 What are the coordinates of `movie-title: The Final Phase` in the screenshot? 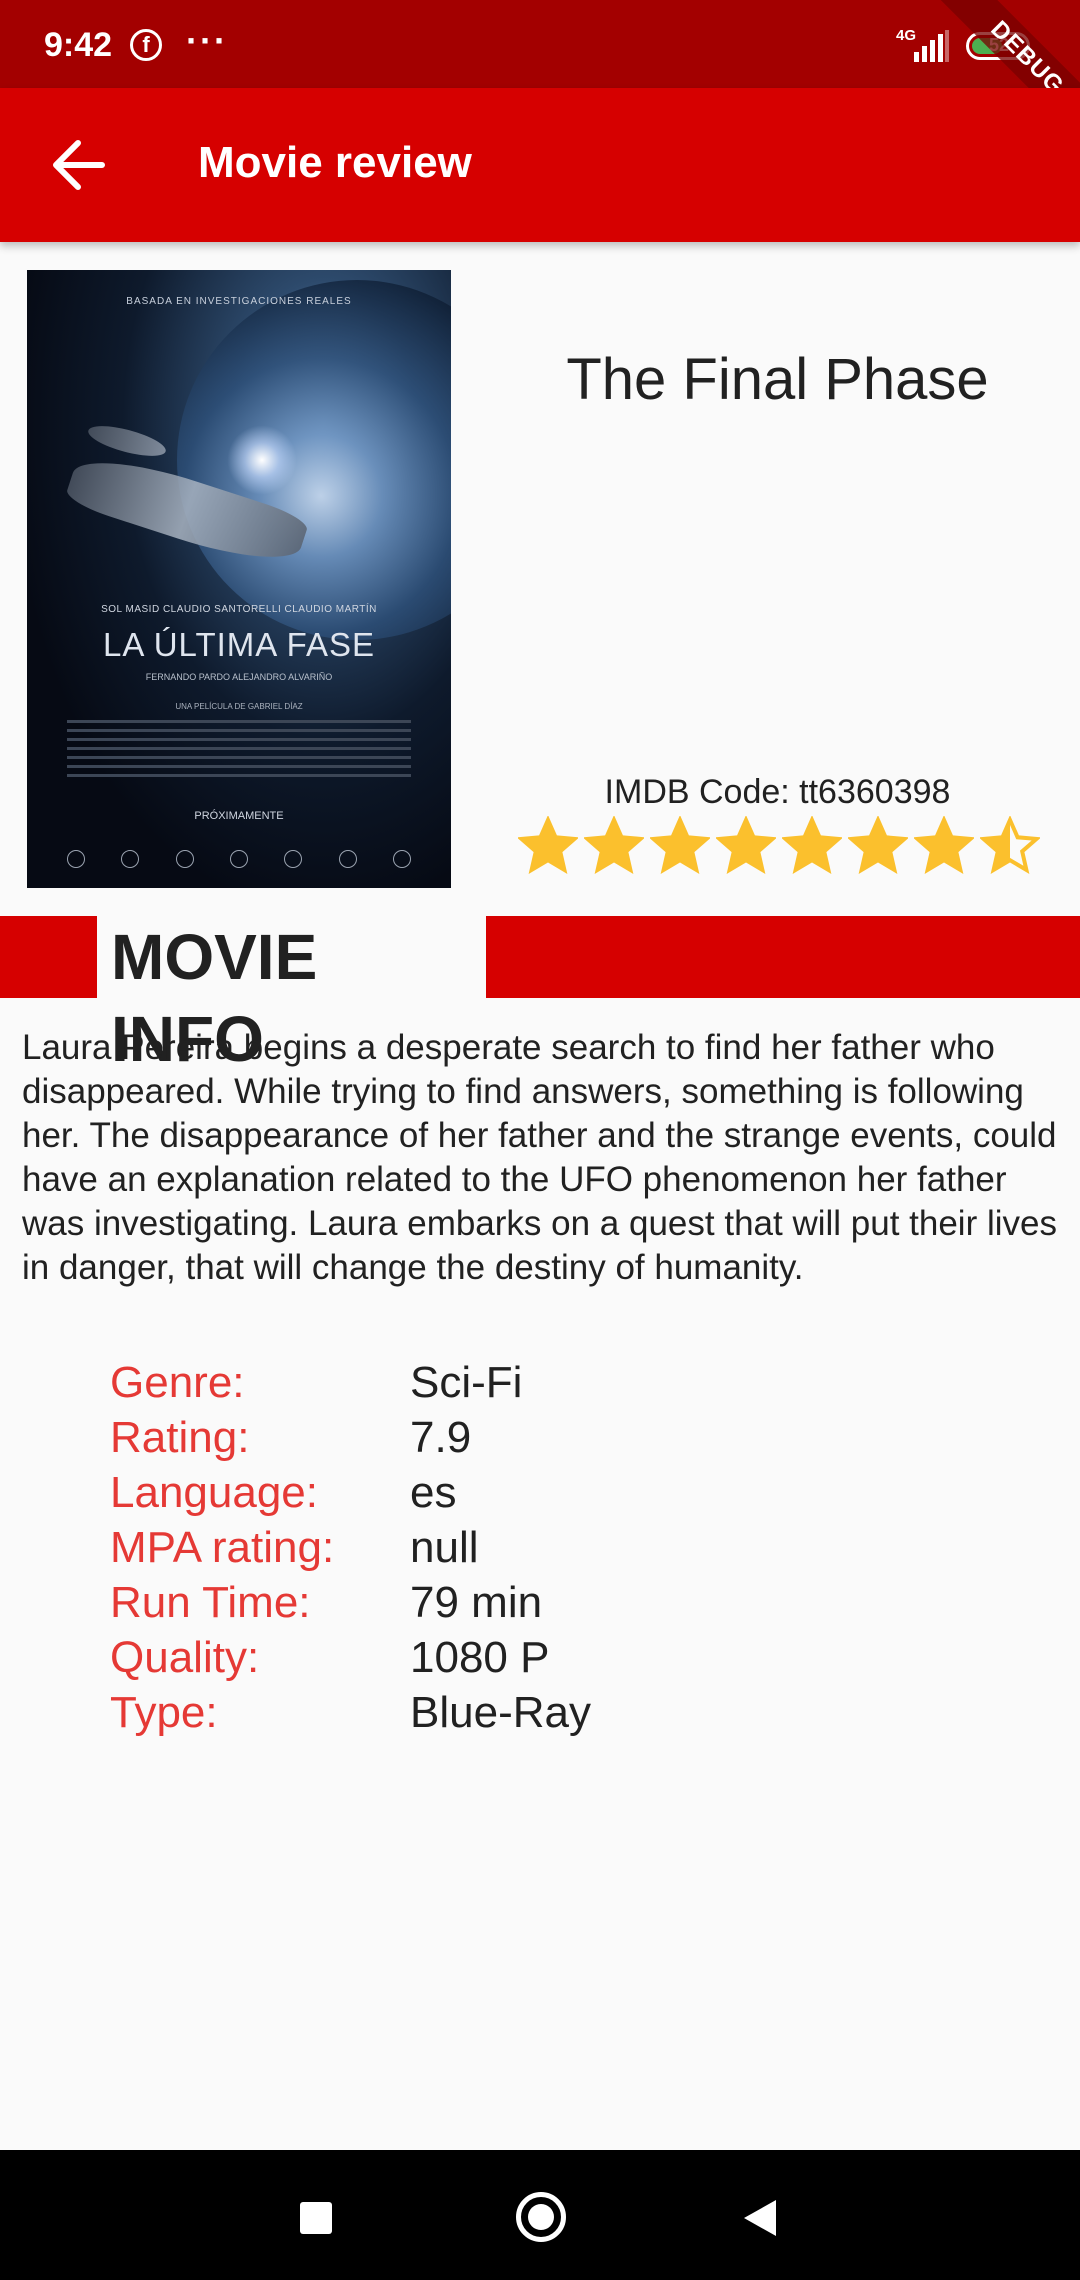 It's located at (777, 379).